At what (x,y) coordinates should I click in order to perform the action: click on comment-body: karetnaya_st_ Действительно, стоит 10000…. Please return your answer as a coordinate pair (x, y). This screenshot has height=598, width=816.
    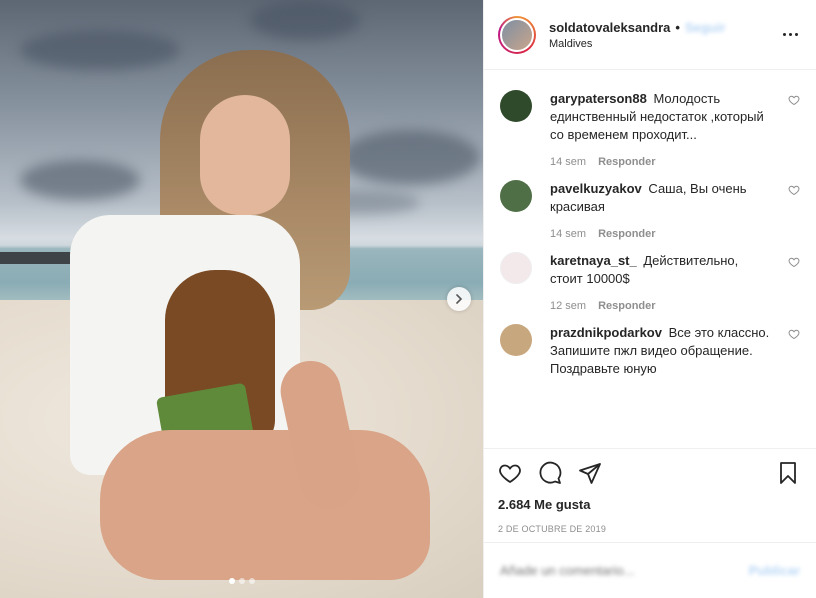
    Looking at the image, I should click on (660, 282).